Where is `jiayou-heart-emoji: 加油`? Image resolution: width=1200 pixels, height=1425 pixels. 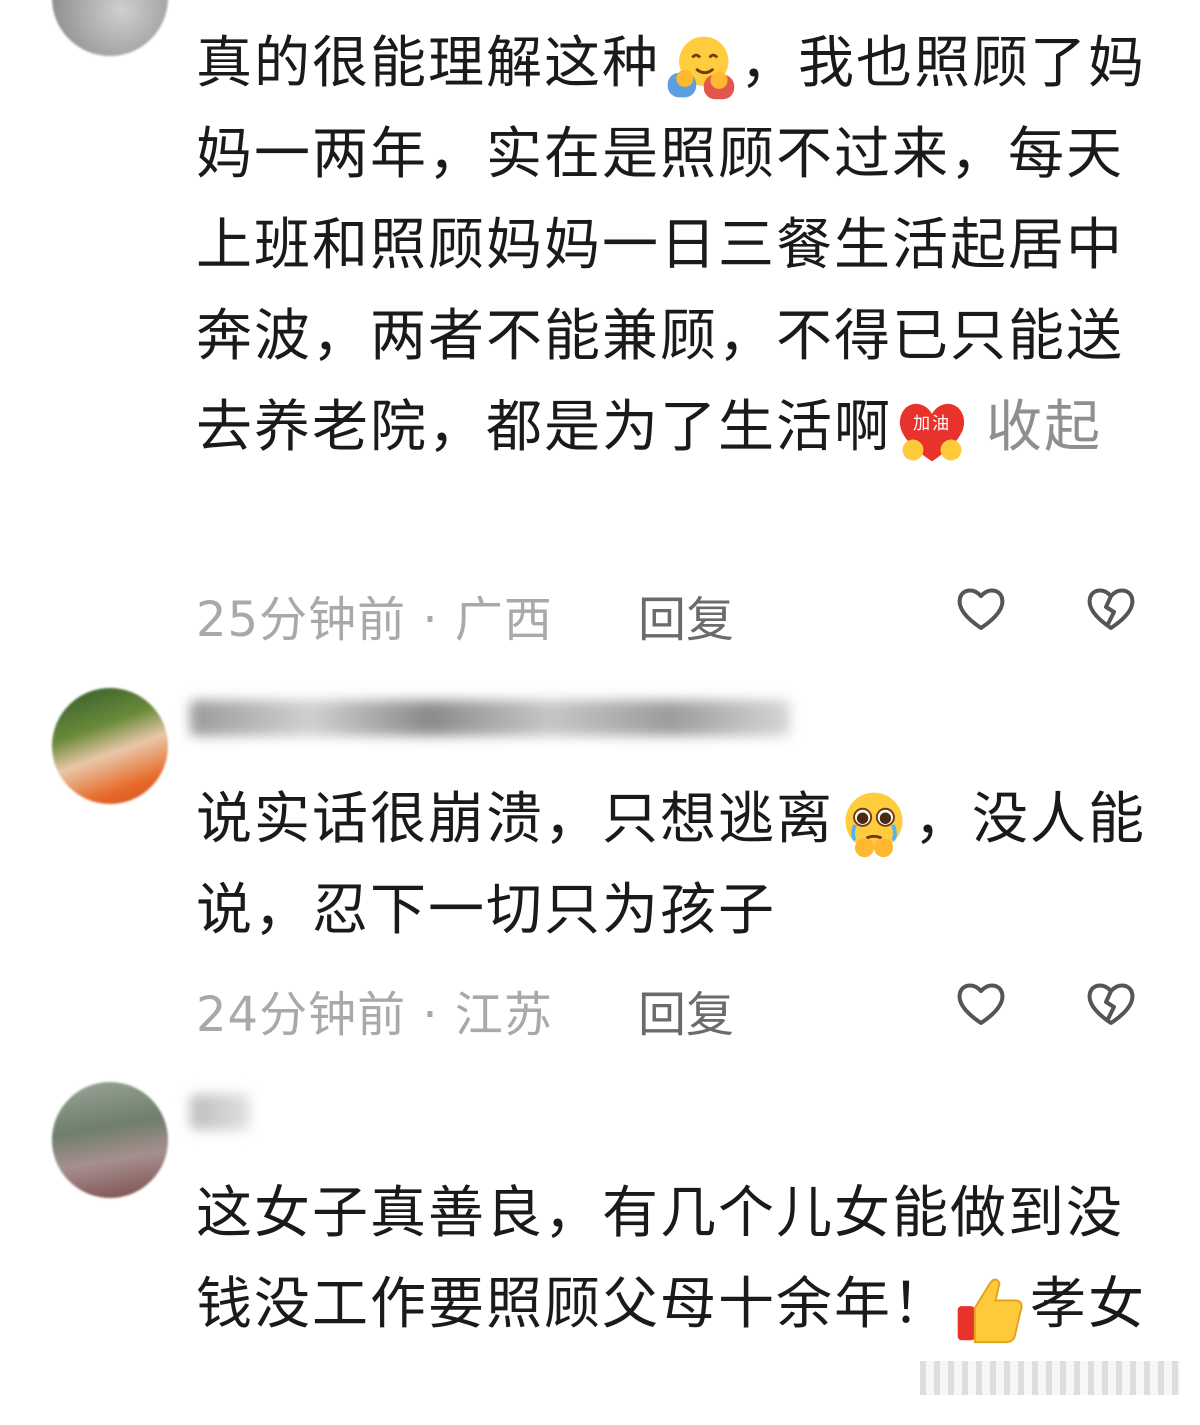 jiayou-heart-emoji: 加油 is located at coordinates (932, 432).